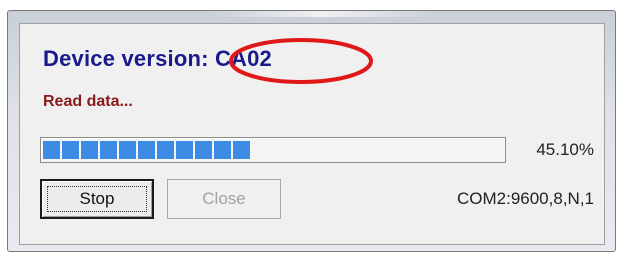 Image resolution: width=630 pixels, height=260 pixels. Describe the element at coordinates (273, 150) in the screenshot. I see `progress-bar` at that location.